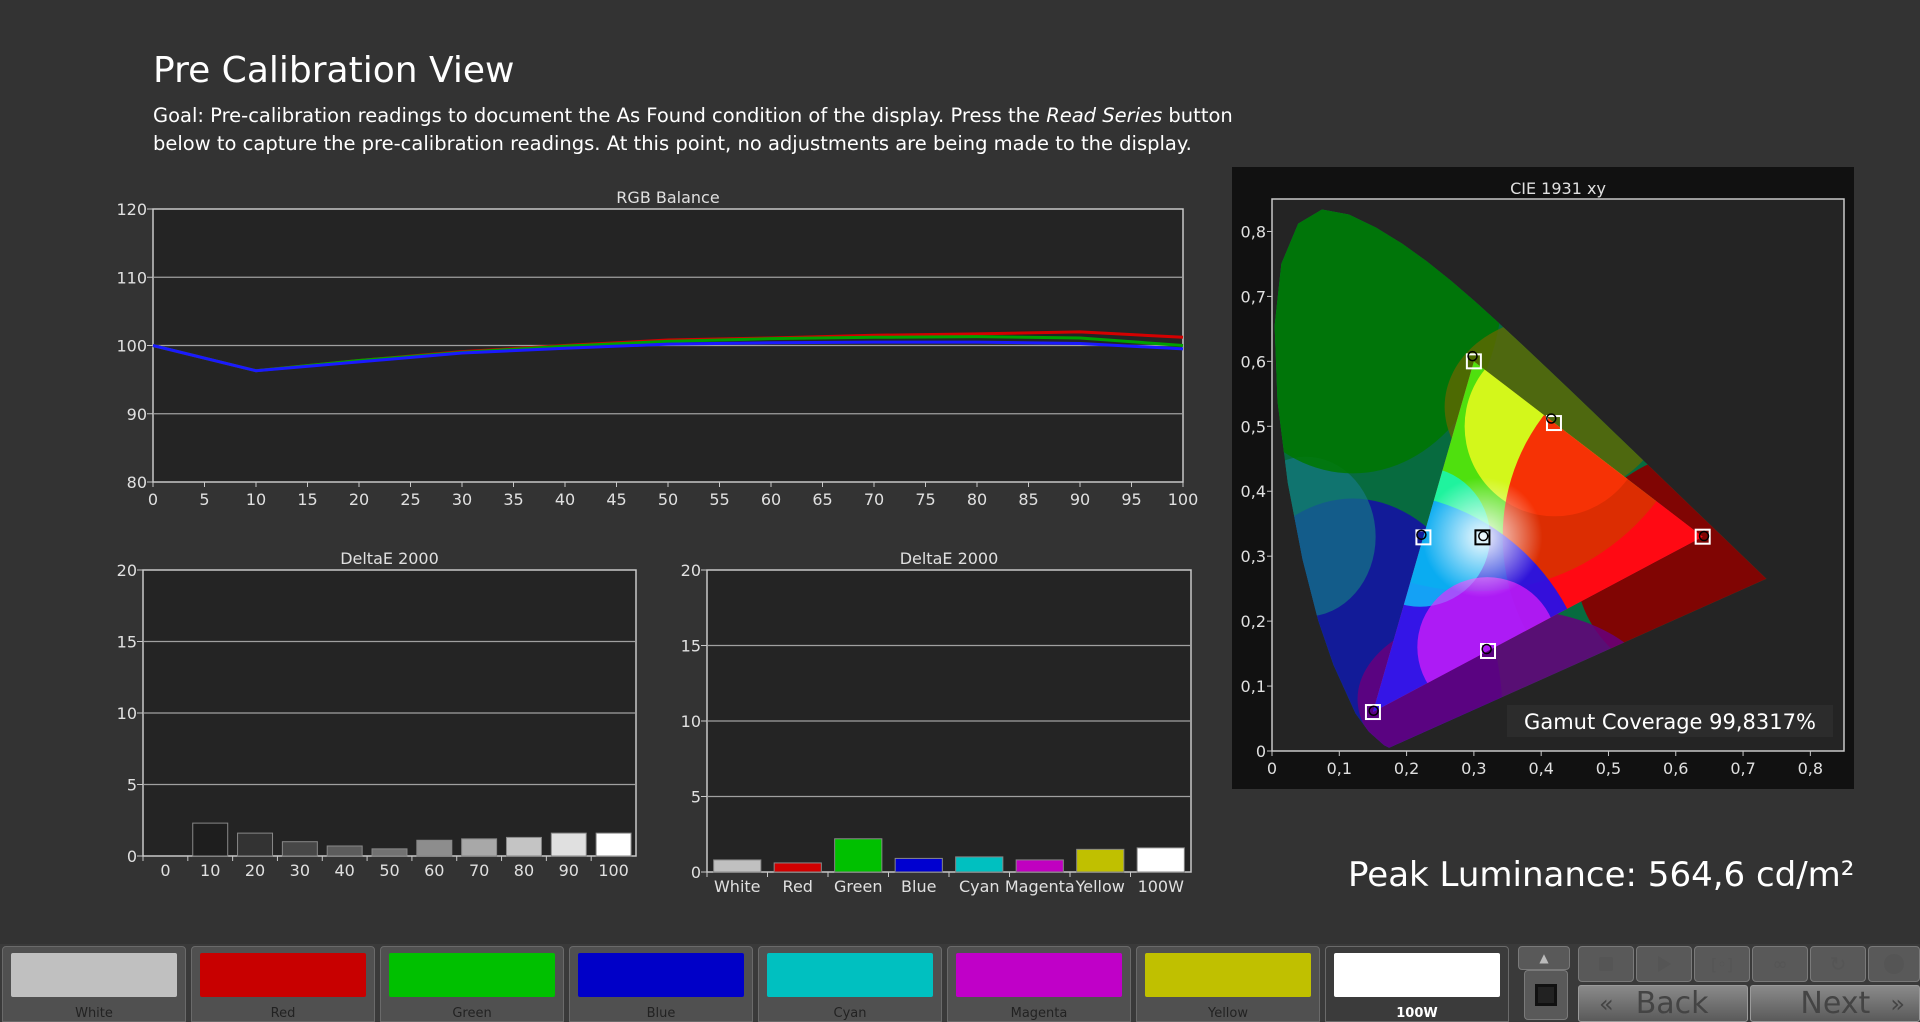 The image size is (1920, 1022). I want to click on x-tick-label: 0,3, so click(1473, 768).